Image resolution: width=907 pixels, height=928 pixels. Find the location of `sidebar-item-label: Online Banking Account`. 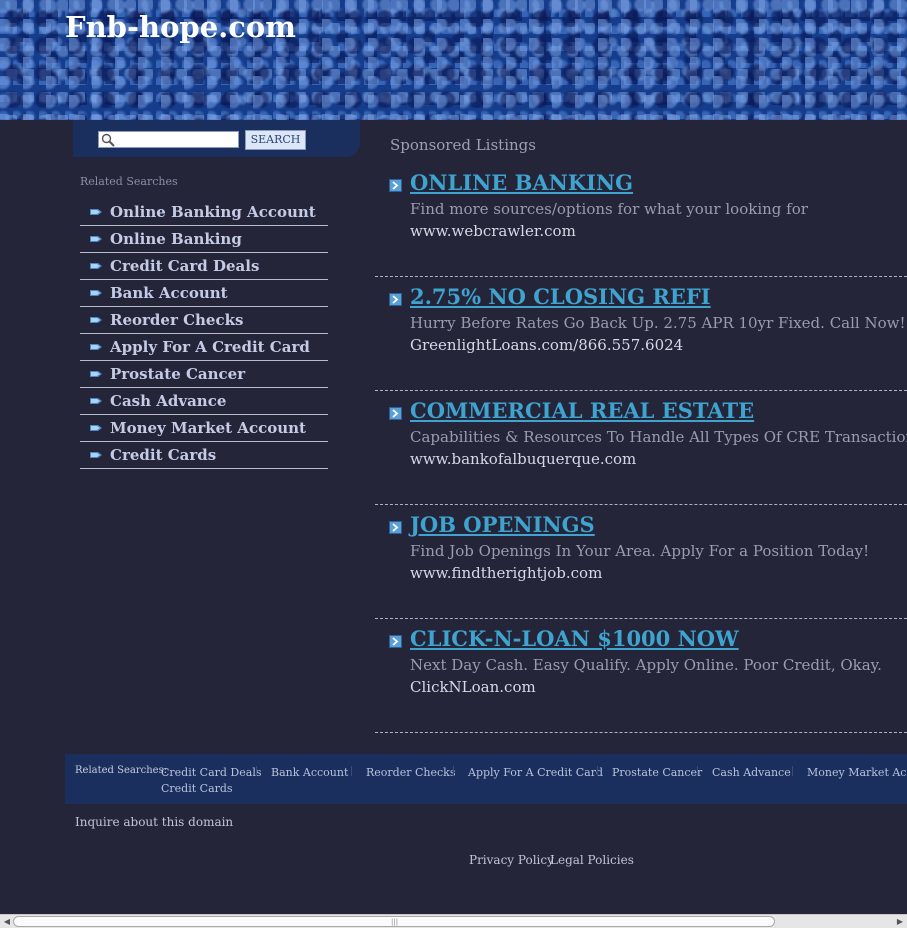

sidebar-item-label: Online Banking Account is located at coordinates (213, 212).